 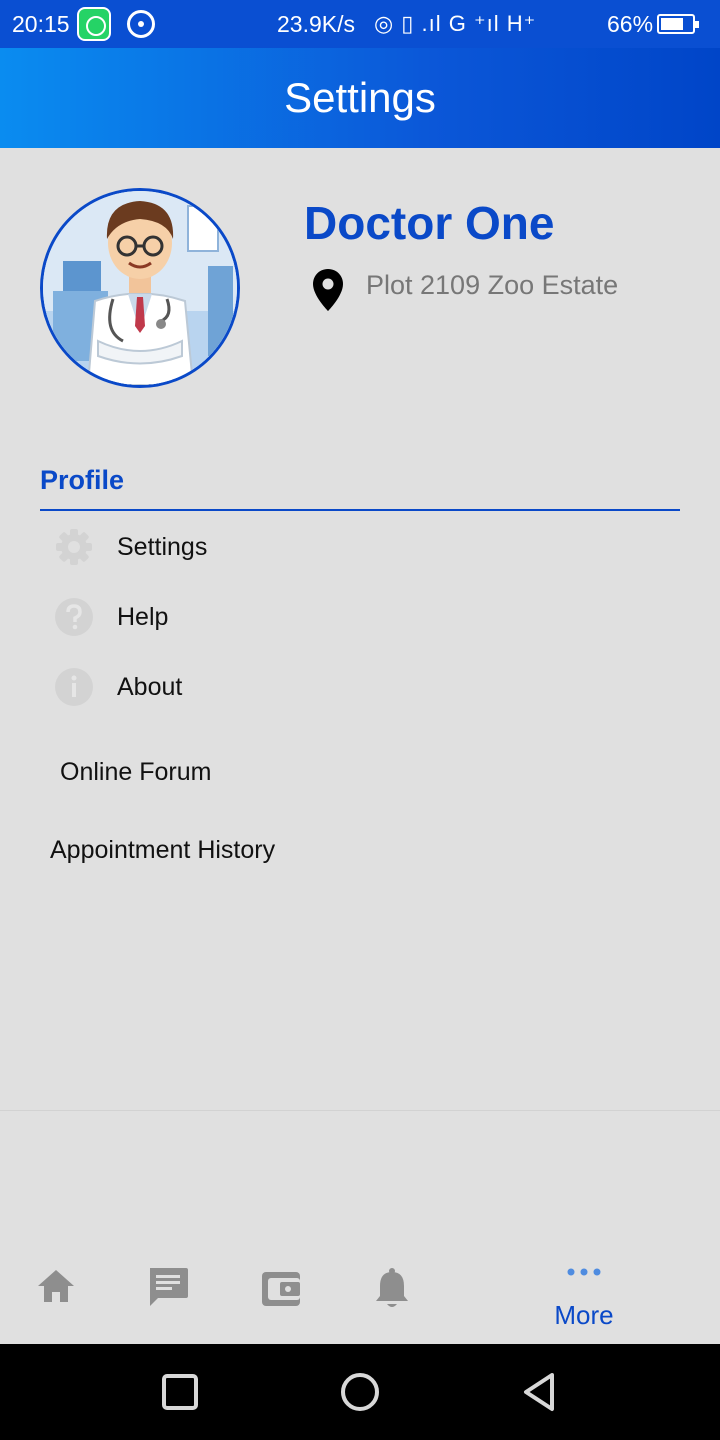 I want to click on app-bar: Settings, so click(x=360, y=98).